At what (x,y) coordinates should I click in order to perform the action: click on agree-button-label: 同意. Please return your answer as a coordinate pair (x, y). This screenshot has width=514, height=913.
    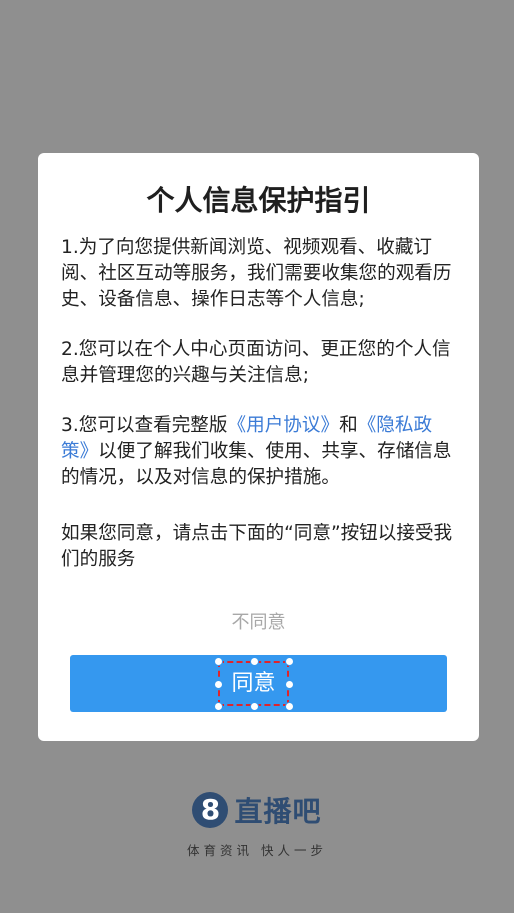
    Looking at the image, I should click on (253, 683).